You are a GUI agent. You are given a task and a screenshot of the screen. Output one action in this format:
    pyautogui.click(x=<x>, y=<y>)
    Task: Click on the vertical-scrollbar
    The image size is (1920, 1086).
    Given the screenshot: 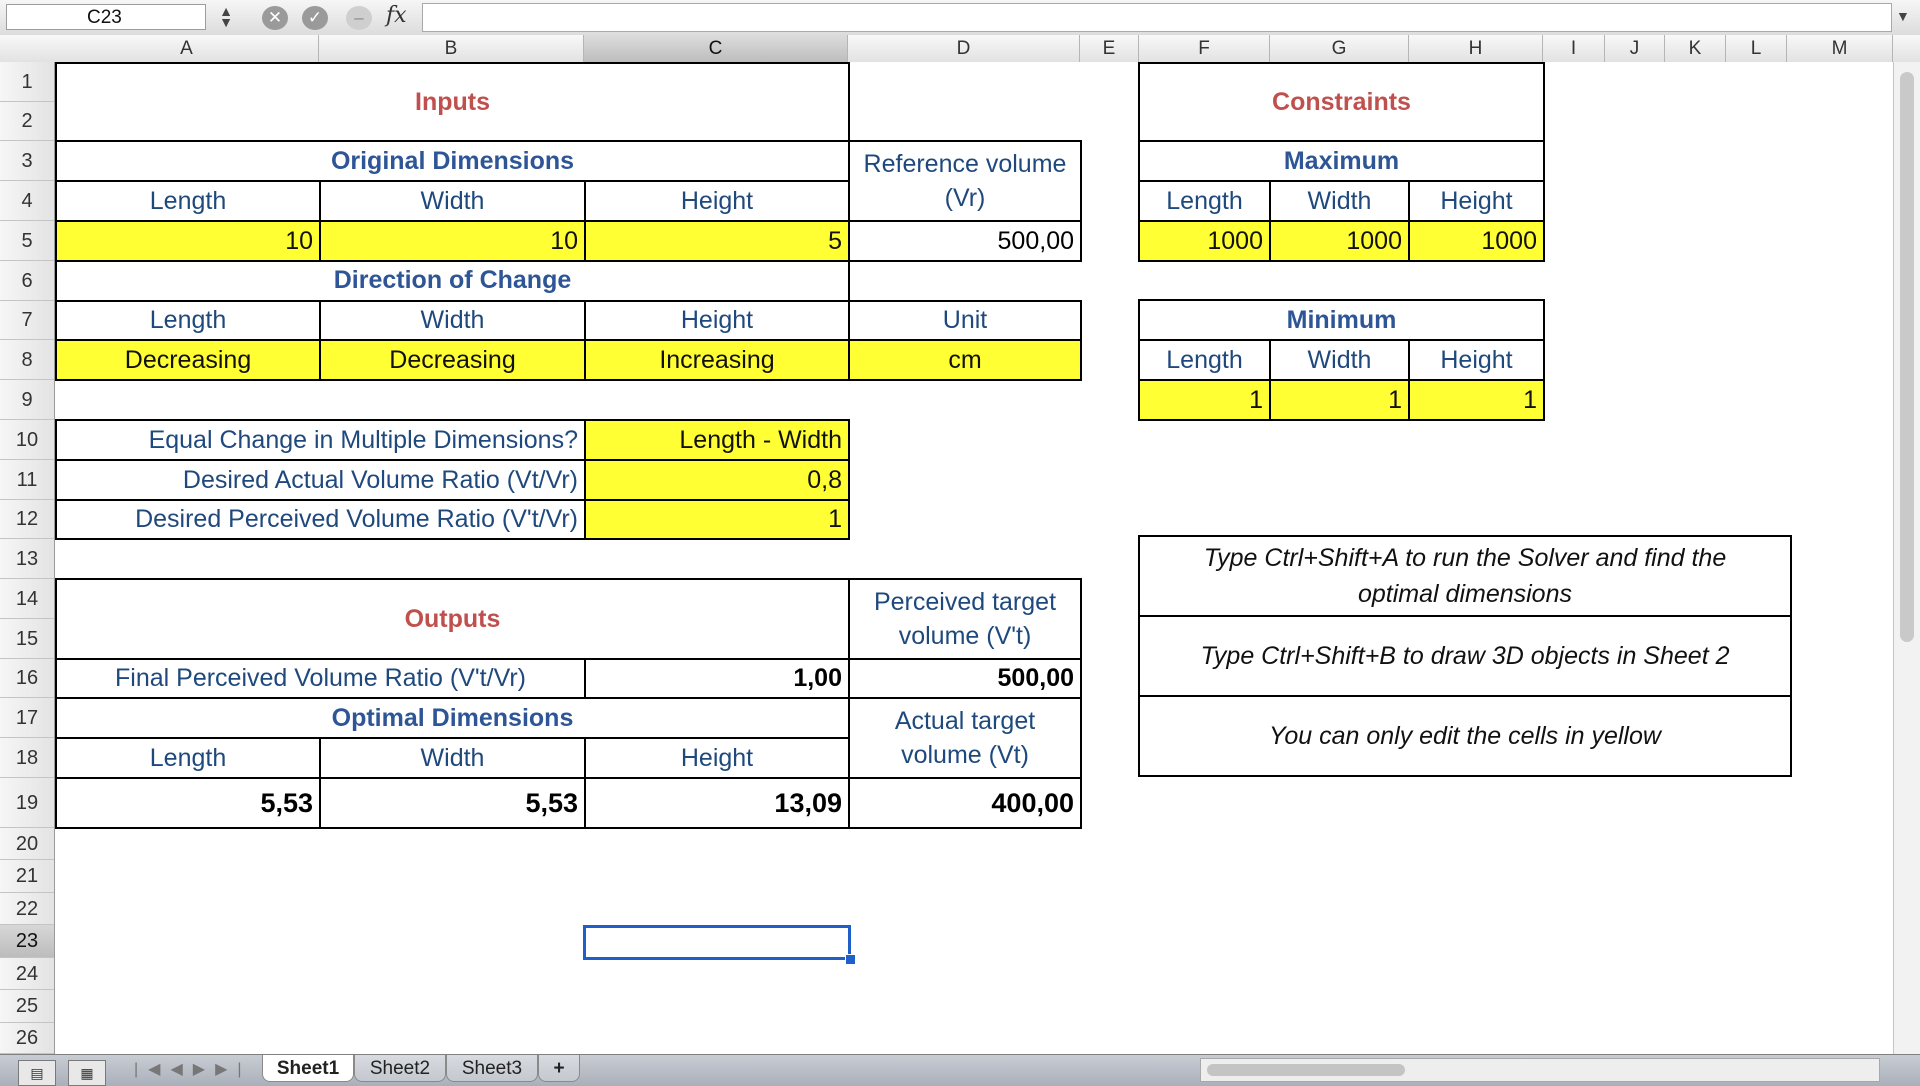 What is the action you would take?
    pyautogui.click(x=1906, y=558)
    